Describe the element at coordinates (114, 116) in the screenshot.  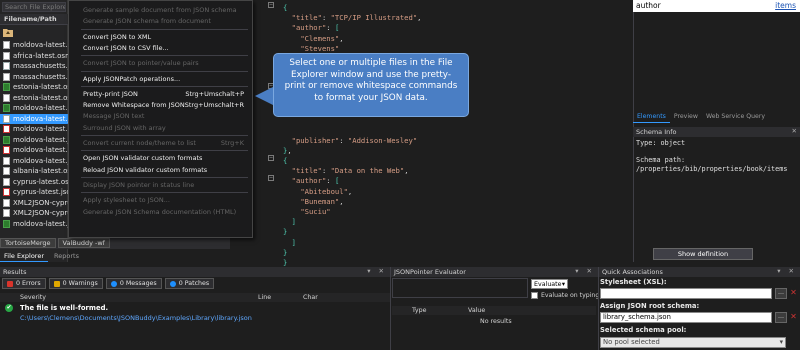
I see `menu-item-label: Message JSON text` at that location.